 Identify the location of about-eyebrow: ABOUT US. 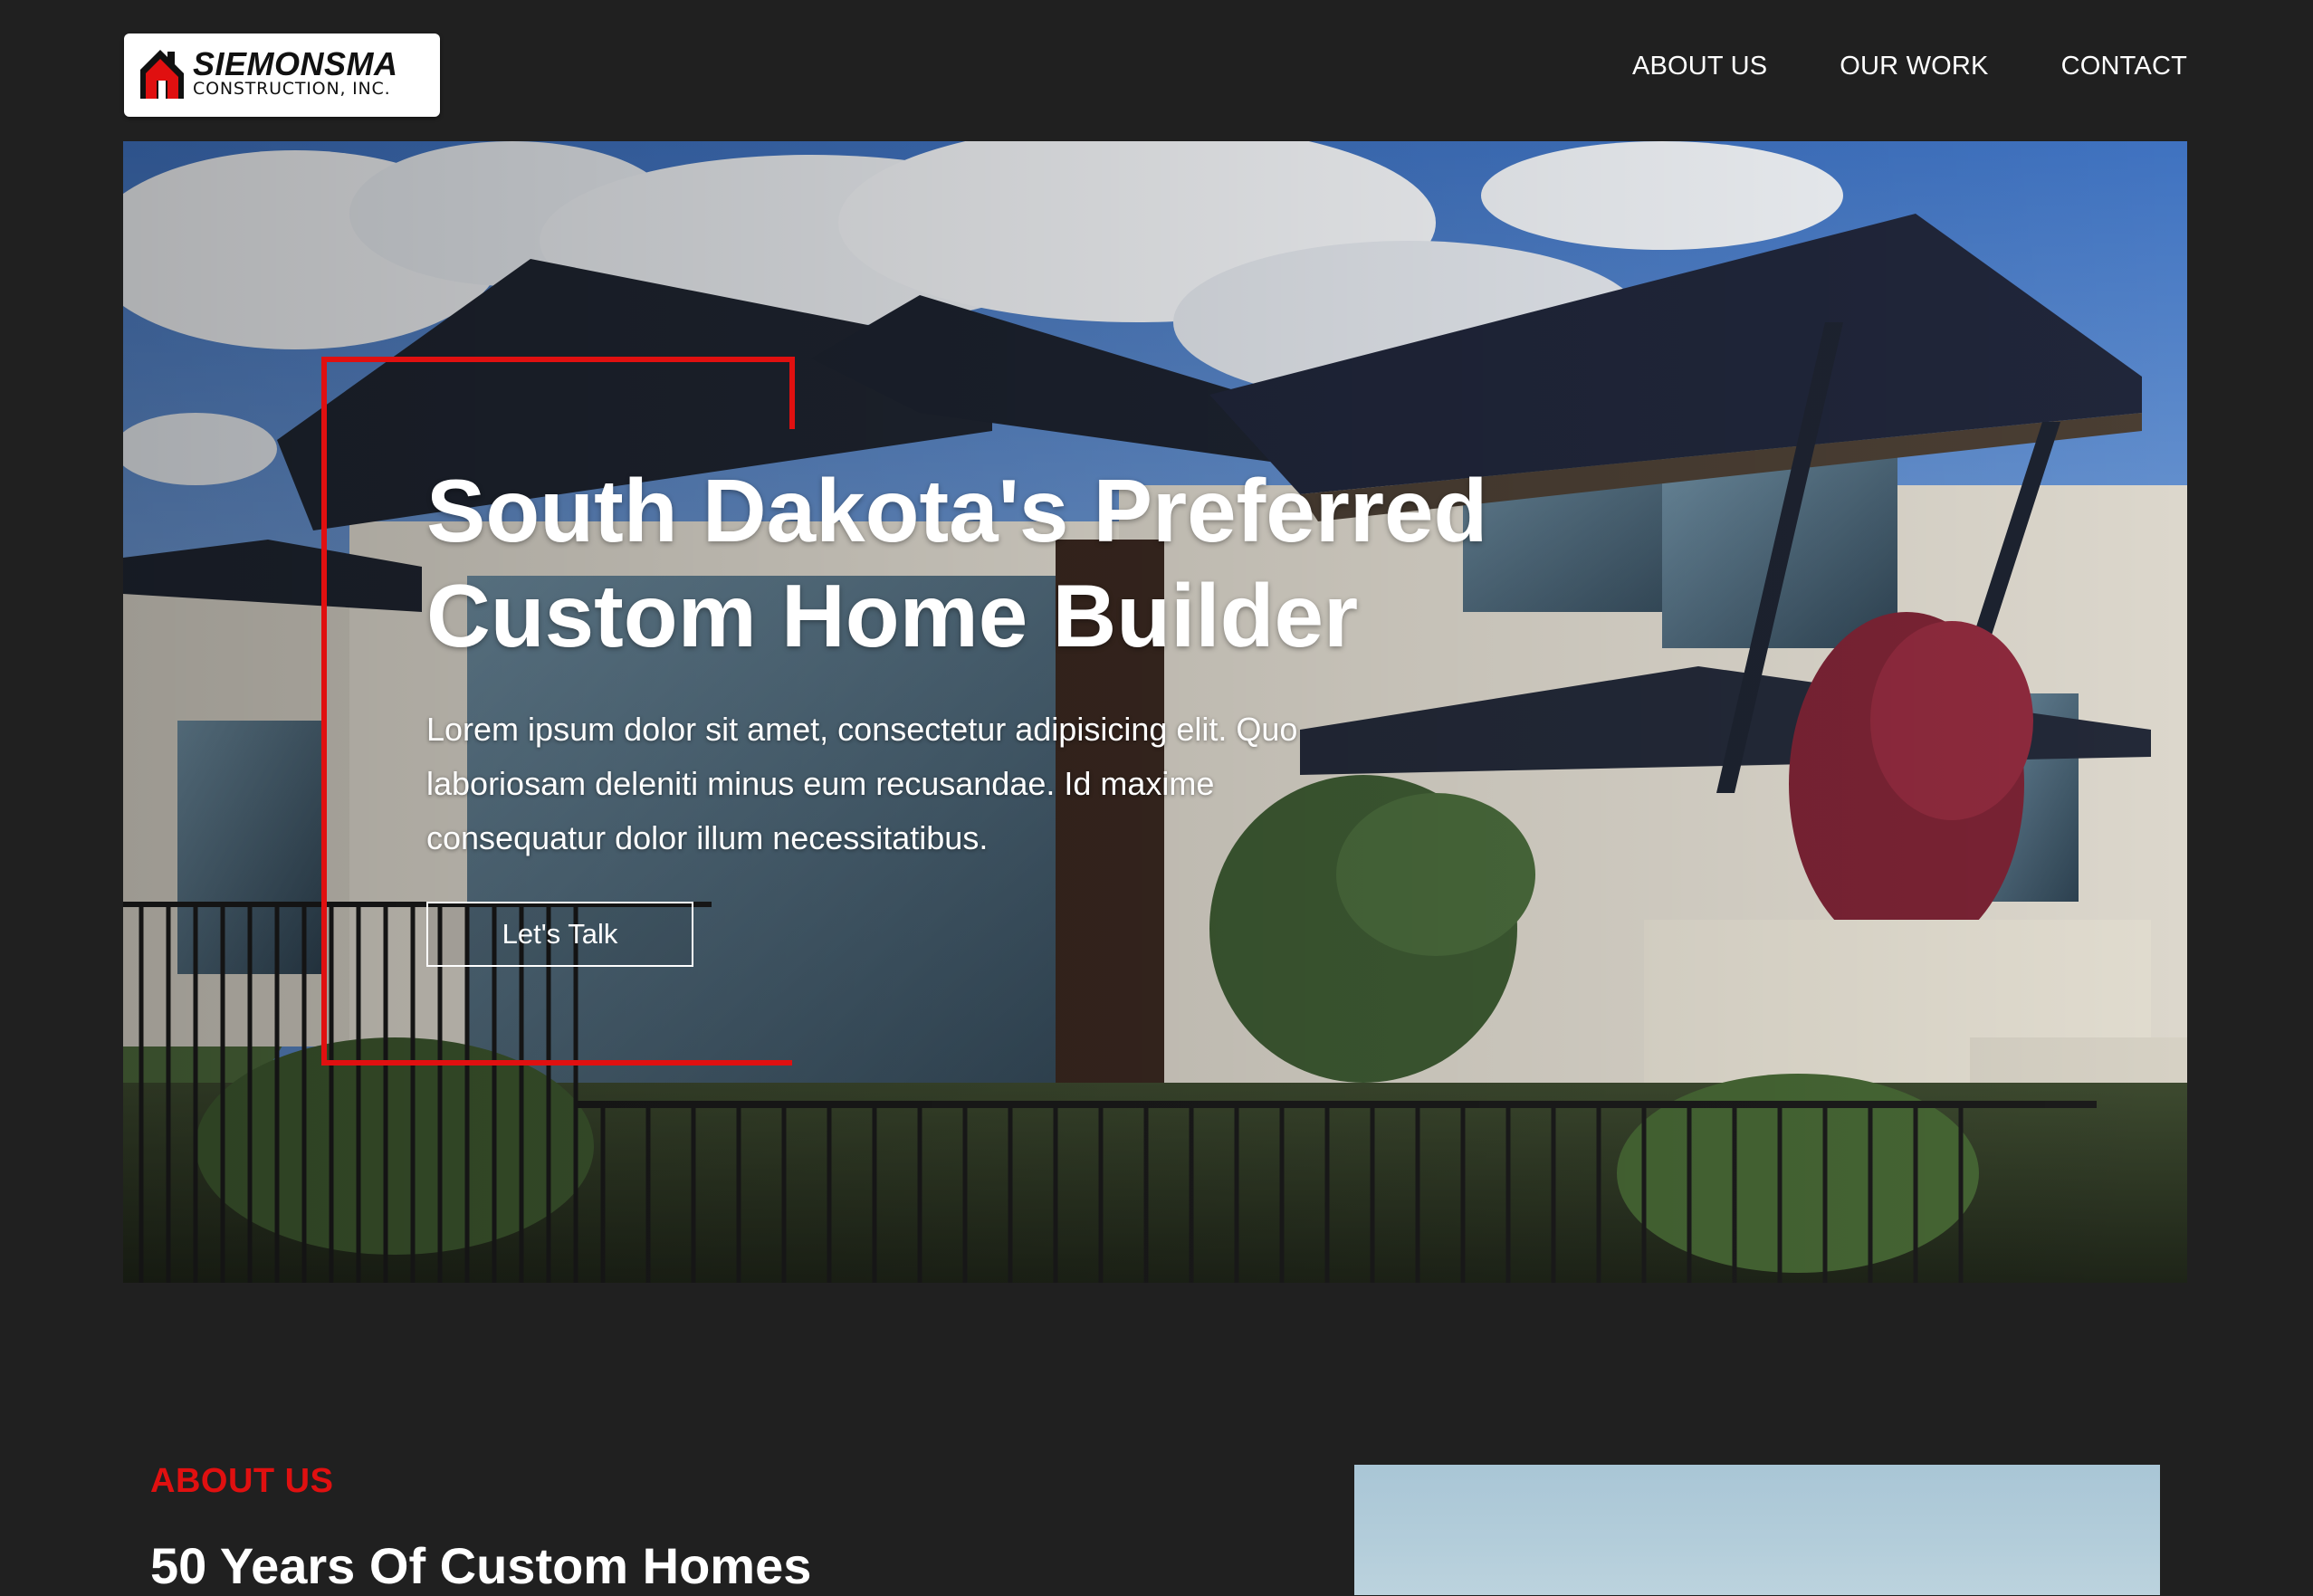
(242, 1481).